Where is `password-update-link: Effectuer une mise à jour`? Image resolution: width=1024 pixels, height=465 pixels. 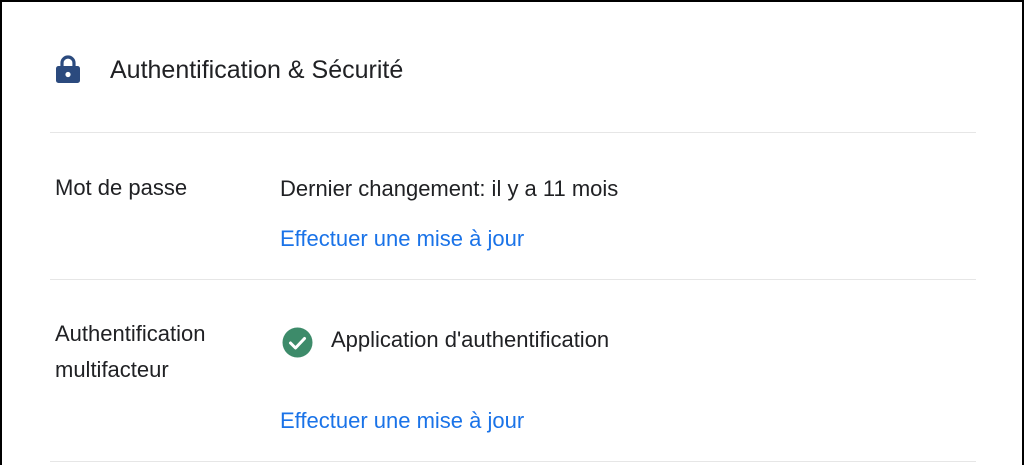 password-update-link: Effectuer une mise à jour is located at coordinates (402, 239).